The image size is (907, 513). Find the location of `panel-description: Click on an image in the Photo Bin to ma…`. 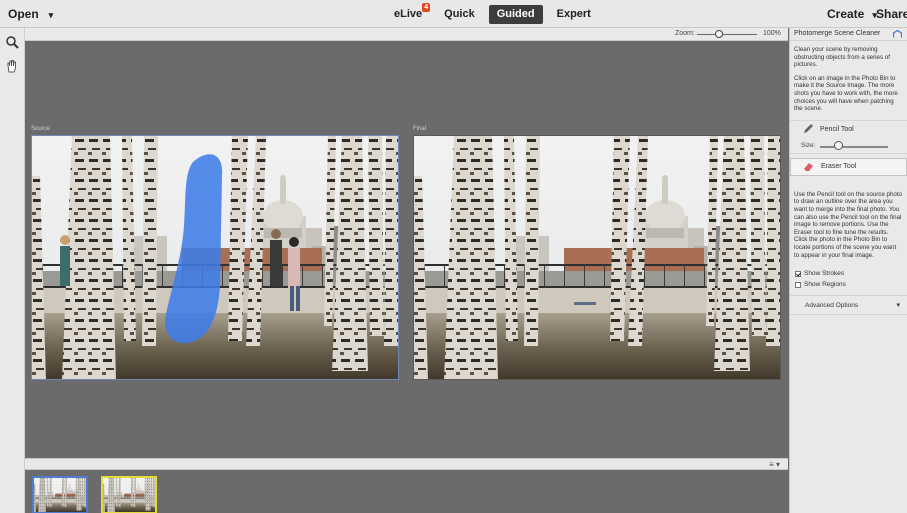

panel-description: Click on an image in the Photo Bin to ma… is located at coordinates (846, 93).